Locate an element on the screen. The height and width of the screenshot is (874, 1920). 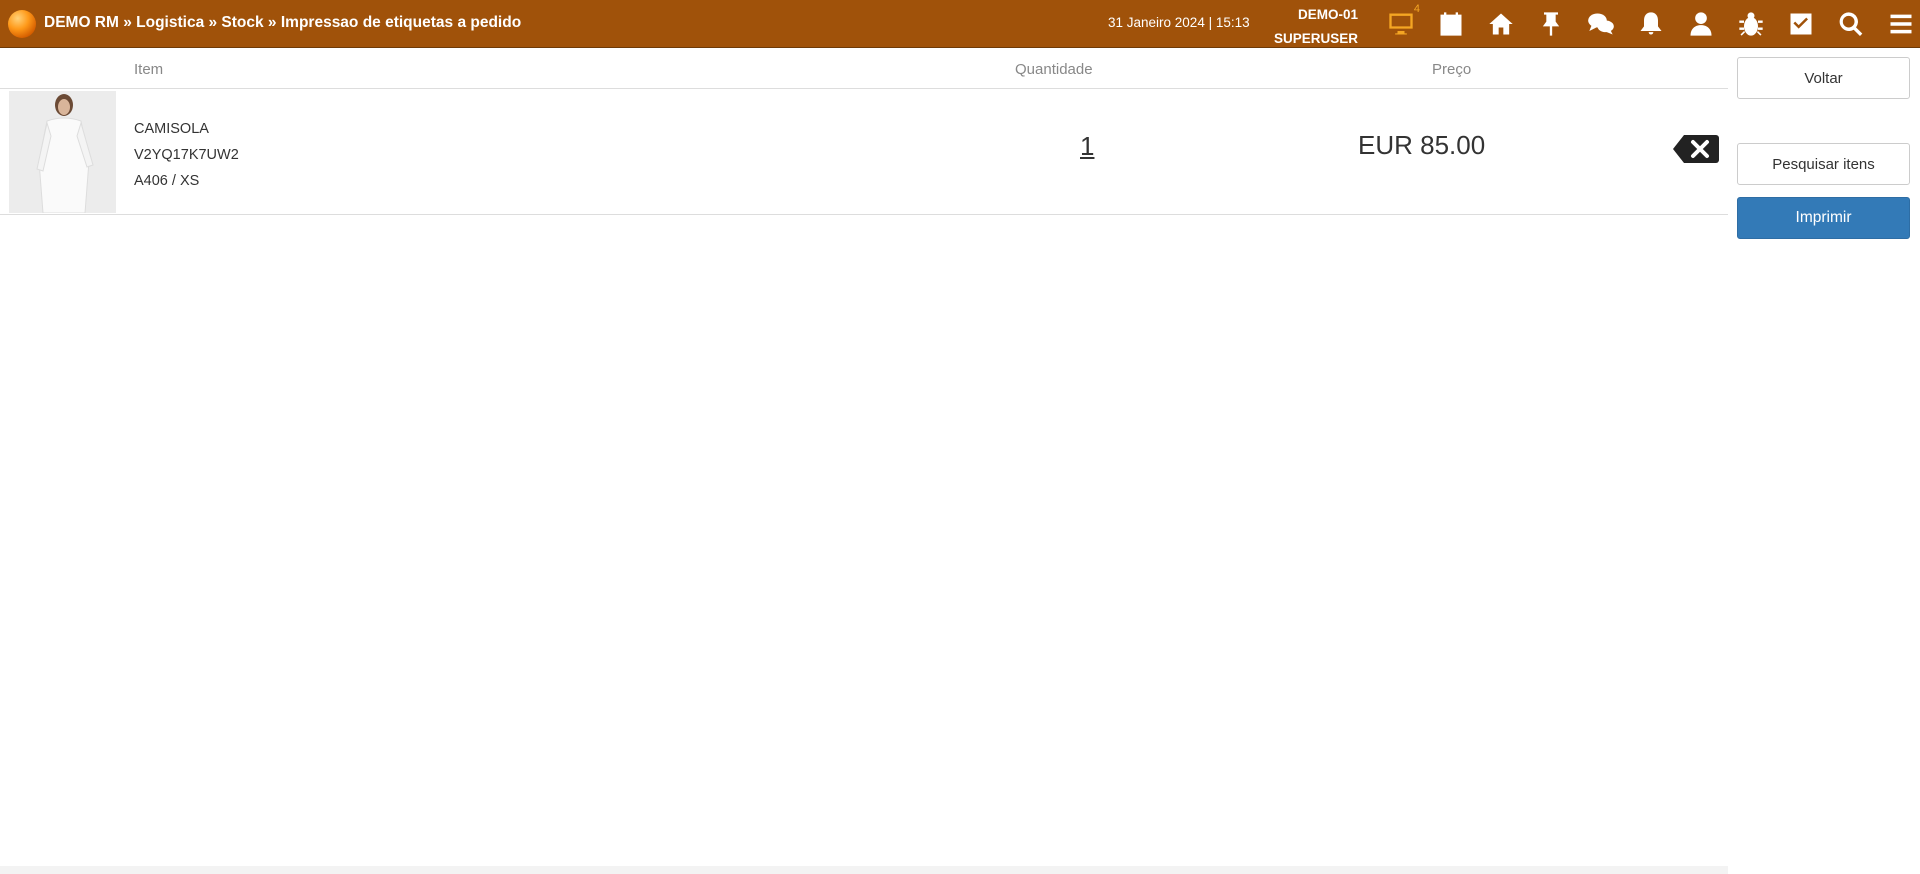
session-info: DEMO-01 SUPERUSER is located at coordinates (1316, 27).